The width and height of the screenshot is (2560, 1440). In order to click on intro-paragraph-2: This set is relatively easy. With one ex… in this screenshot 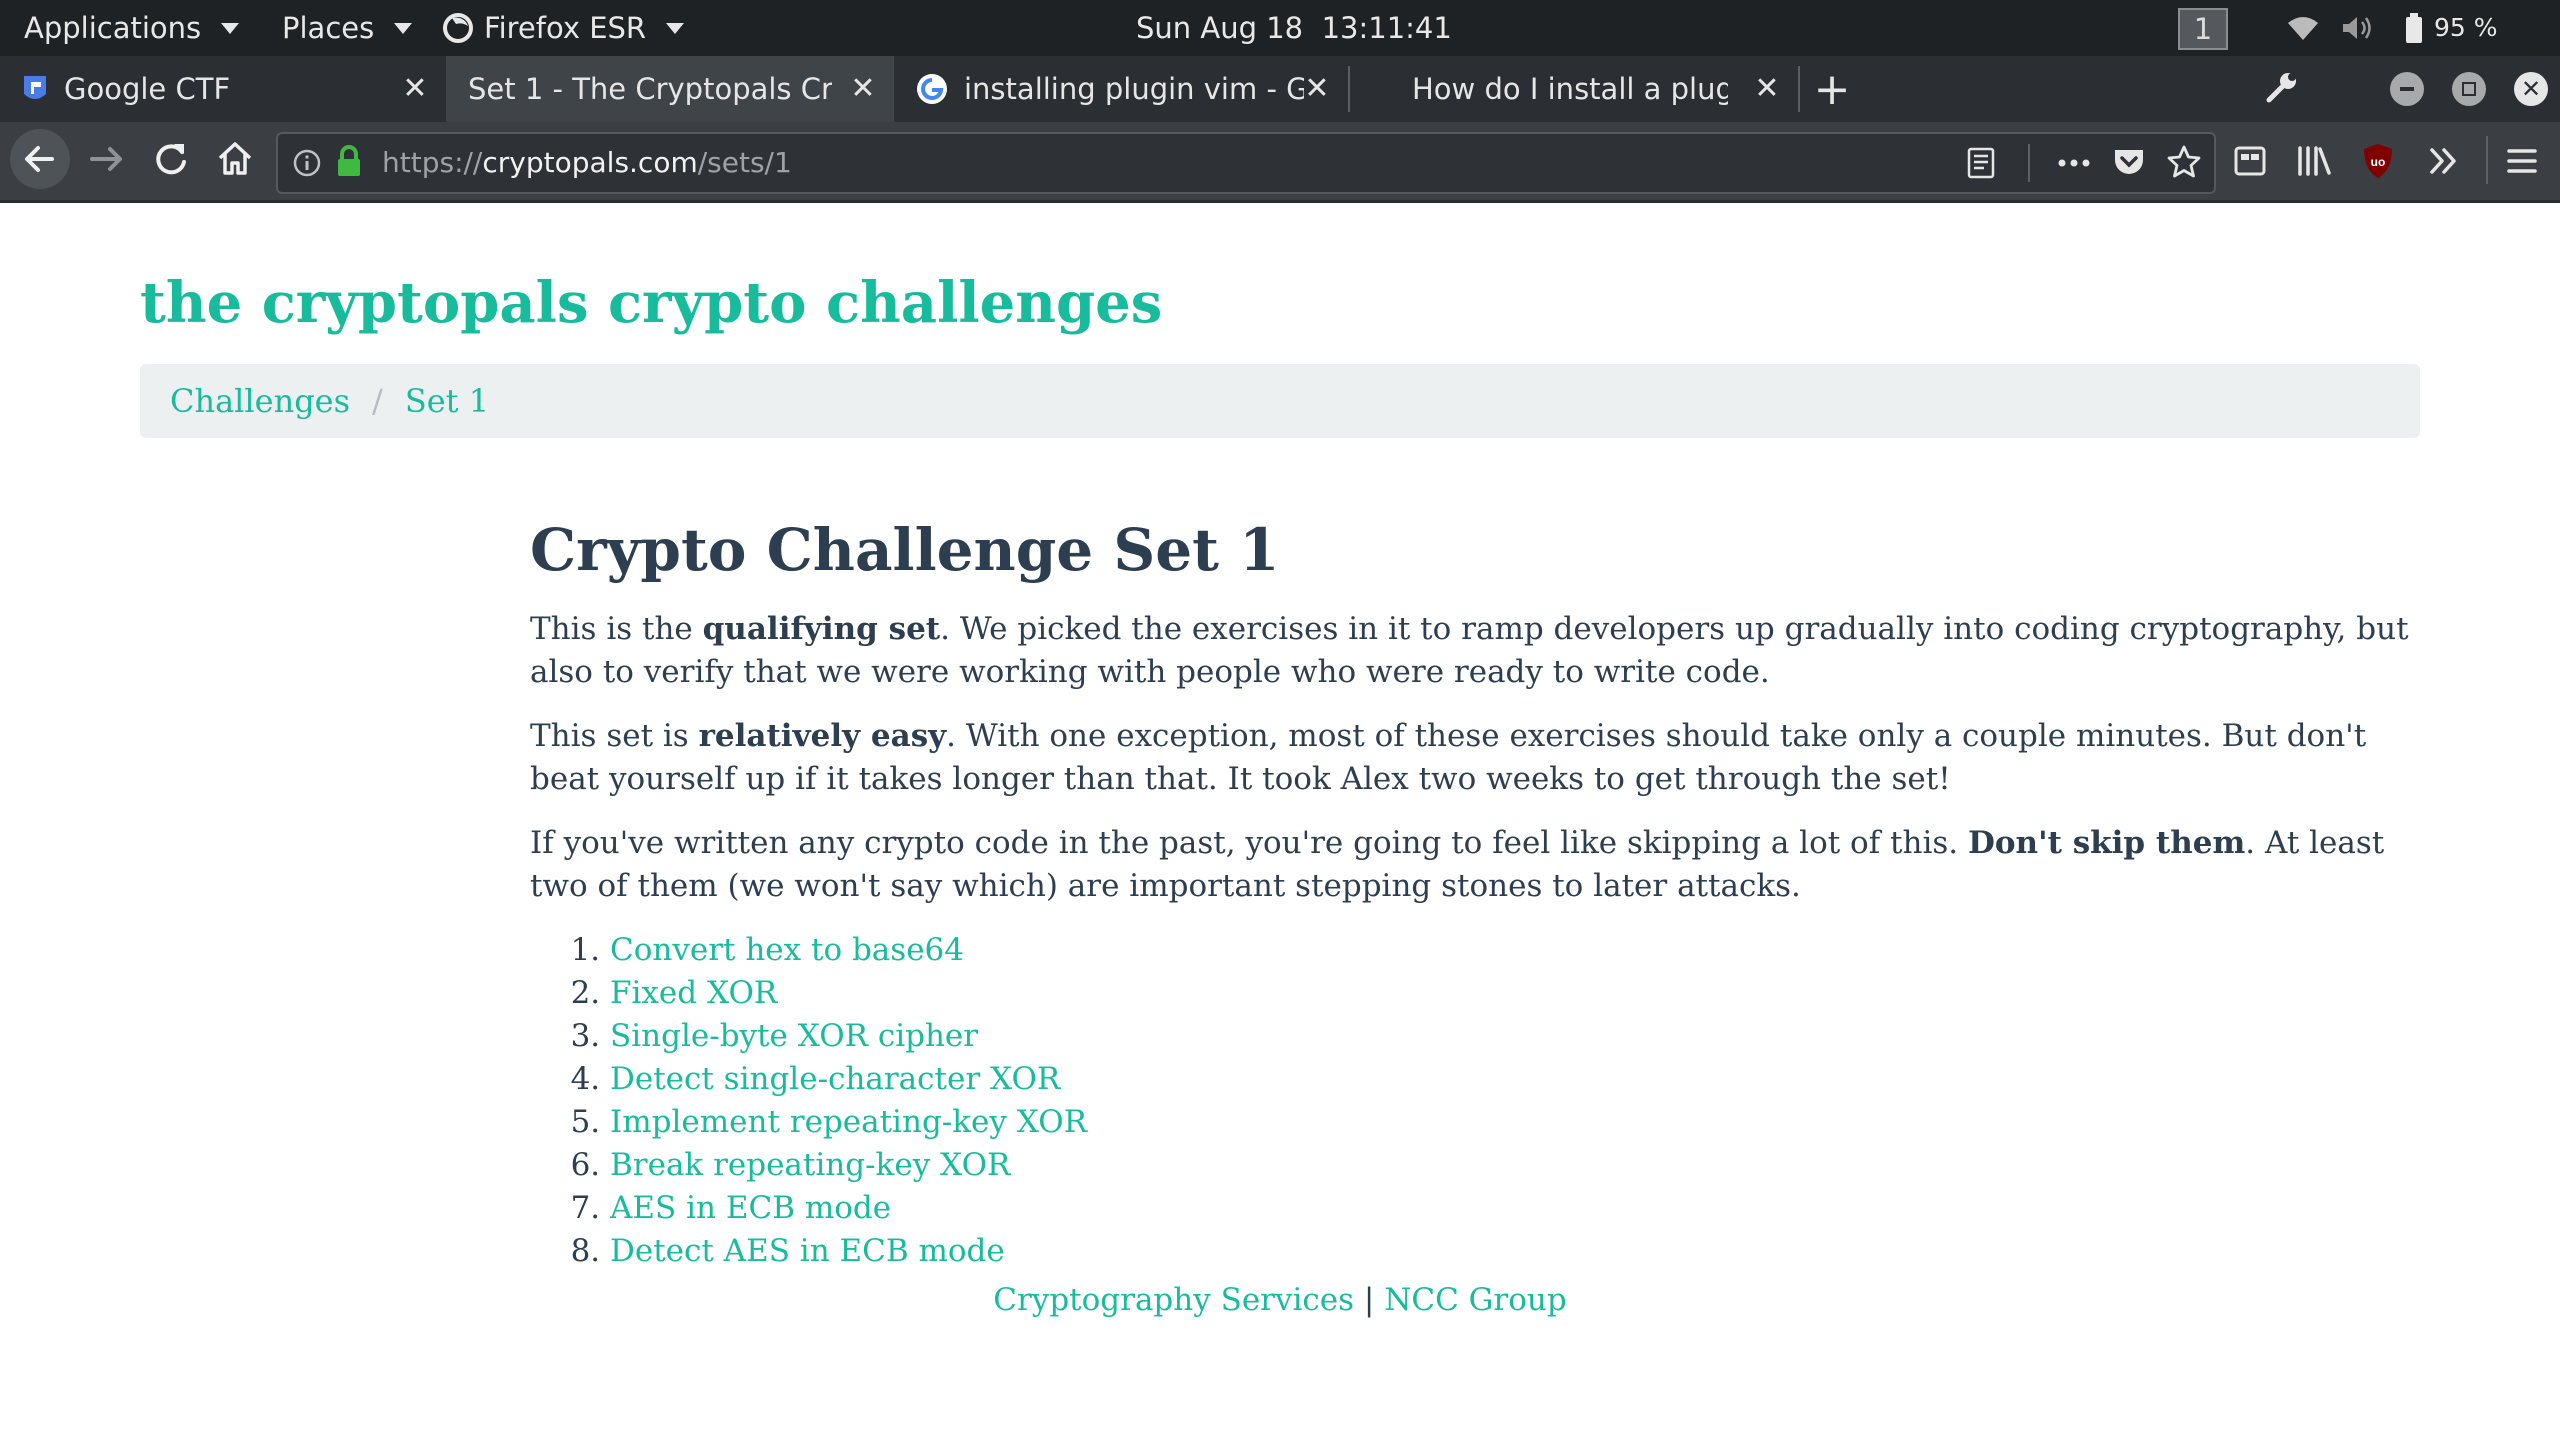, I will do `click(1475, 758)`.